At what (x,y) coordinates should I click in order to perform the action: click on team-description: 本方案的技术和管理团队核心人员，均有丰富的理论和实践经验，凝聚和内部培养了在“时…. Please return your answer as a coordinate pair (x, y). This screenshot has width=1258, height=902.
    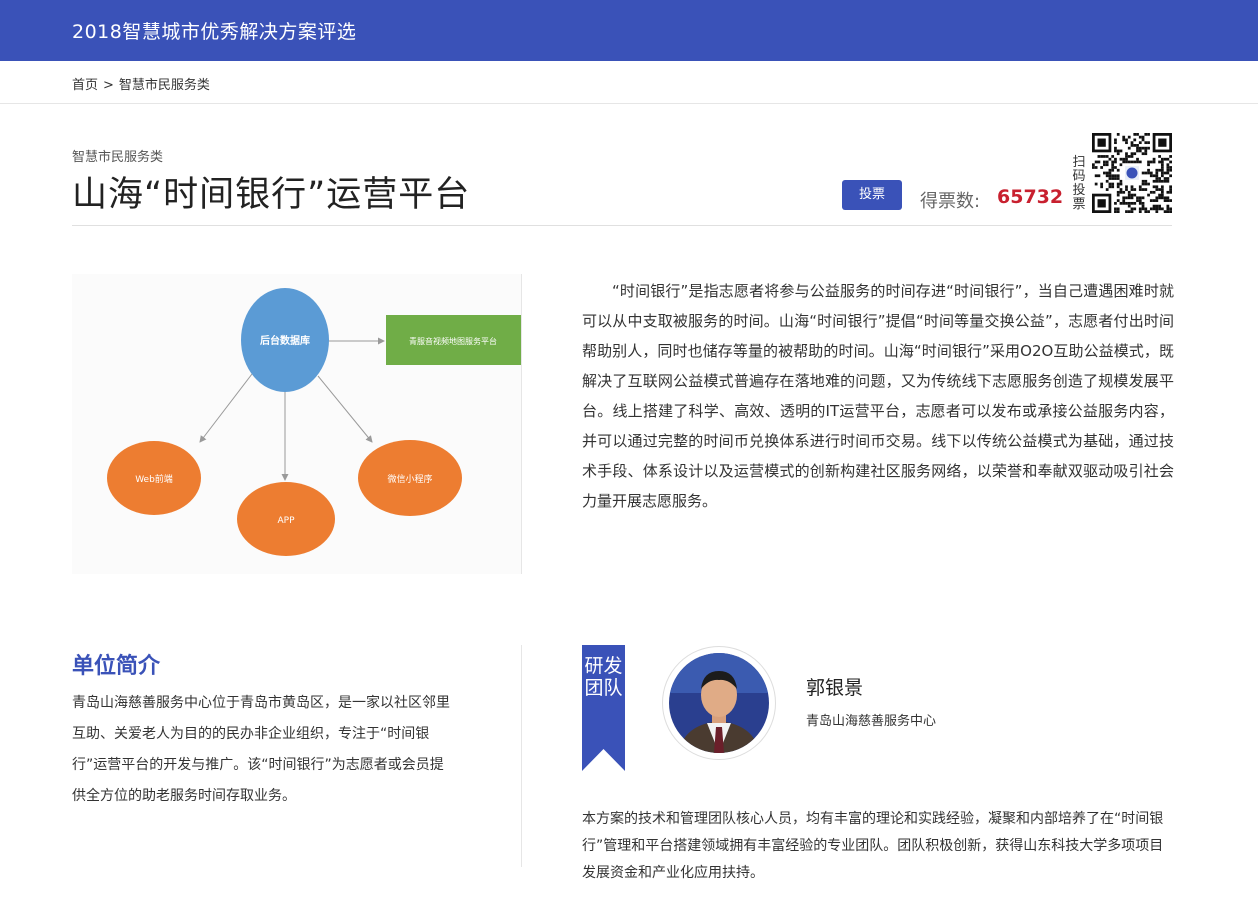
    Looking at the image, I should click on (873, 846).